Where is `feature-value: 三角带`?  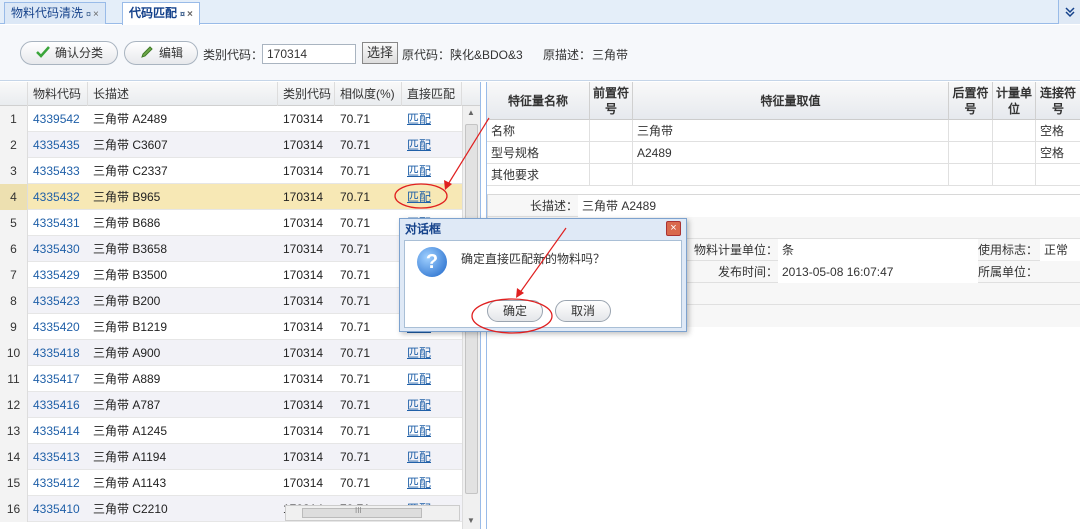 feature-value: 三角带 is located at coordinates (791, 131).